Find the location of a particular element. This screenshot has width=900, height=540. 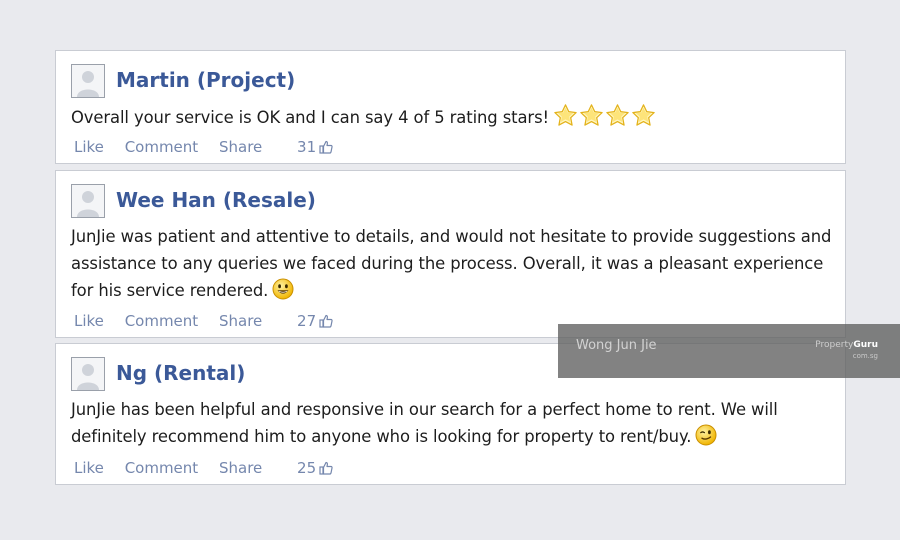

like-count-value: 25 is located at coordinates (307, 468).